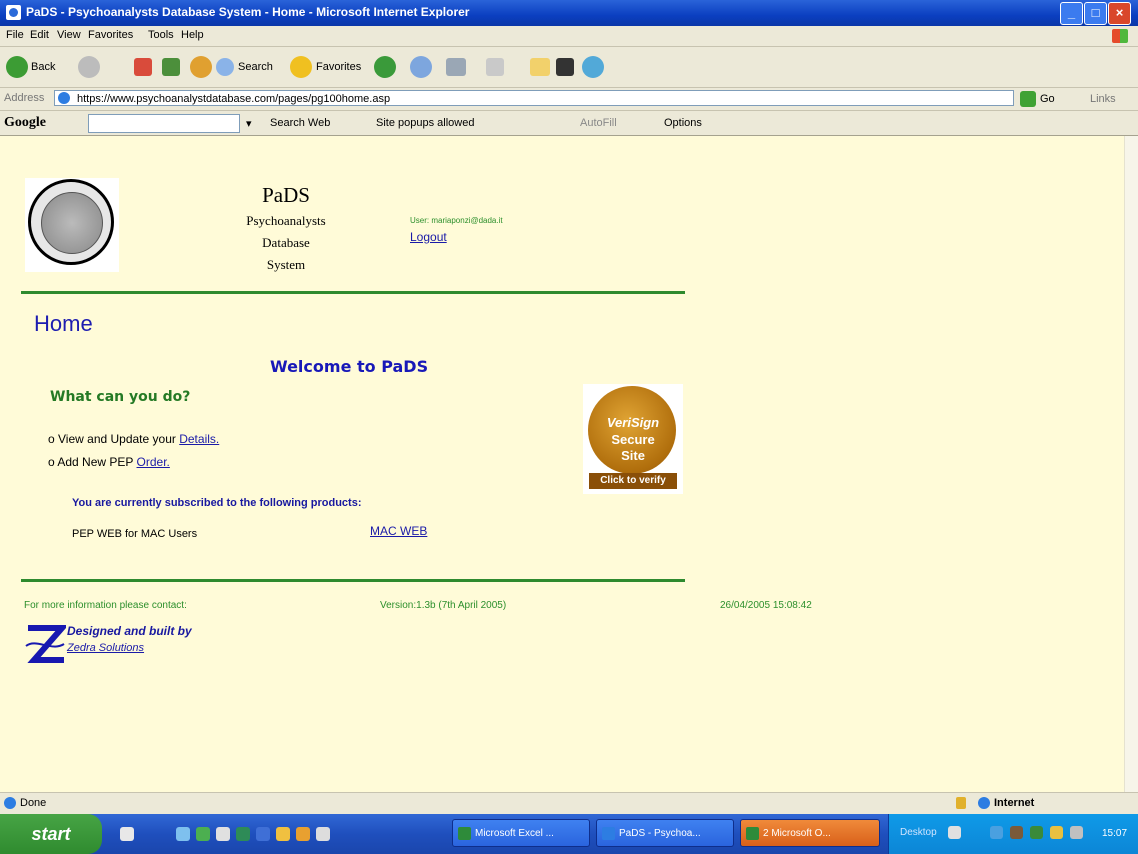 The height and width of the screenshot is (854, 1138). What do you see at coordinates (300, 123) in the screenshot?
I see `search-web-button: Search Web` at bounding box center [300, 123].